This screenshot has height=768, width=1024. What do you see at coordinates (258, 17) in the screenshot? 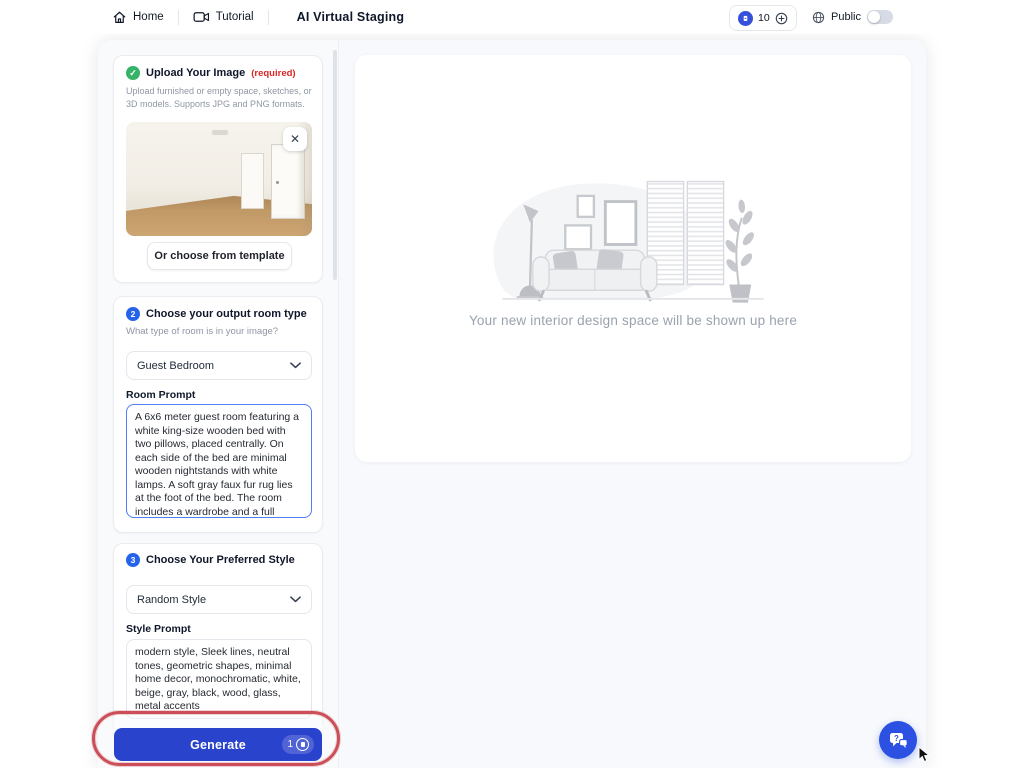
I see `nav-left-group: Home Tutorial AI Virtual Staging` at bounding box center [258, 17].